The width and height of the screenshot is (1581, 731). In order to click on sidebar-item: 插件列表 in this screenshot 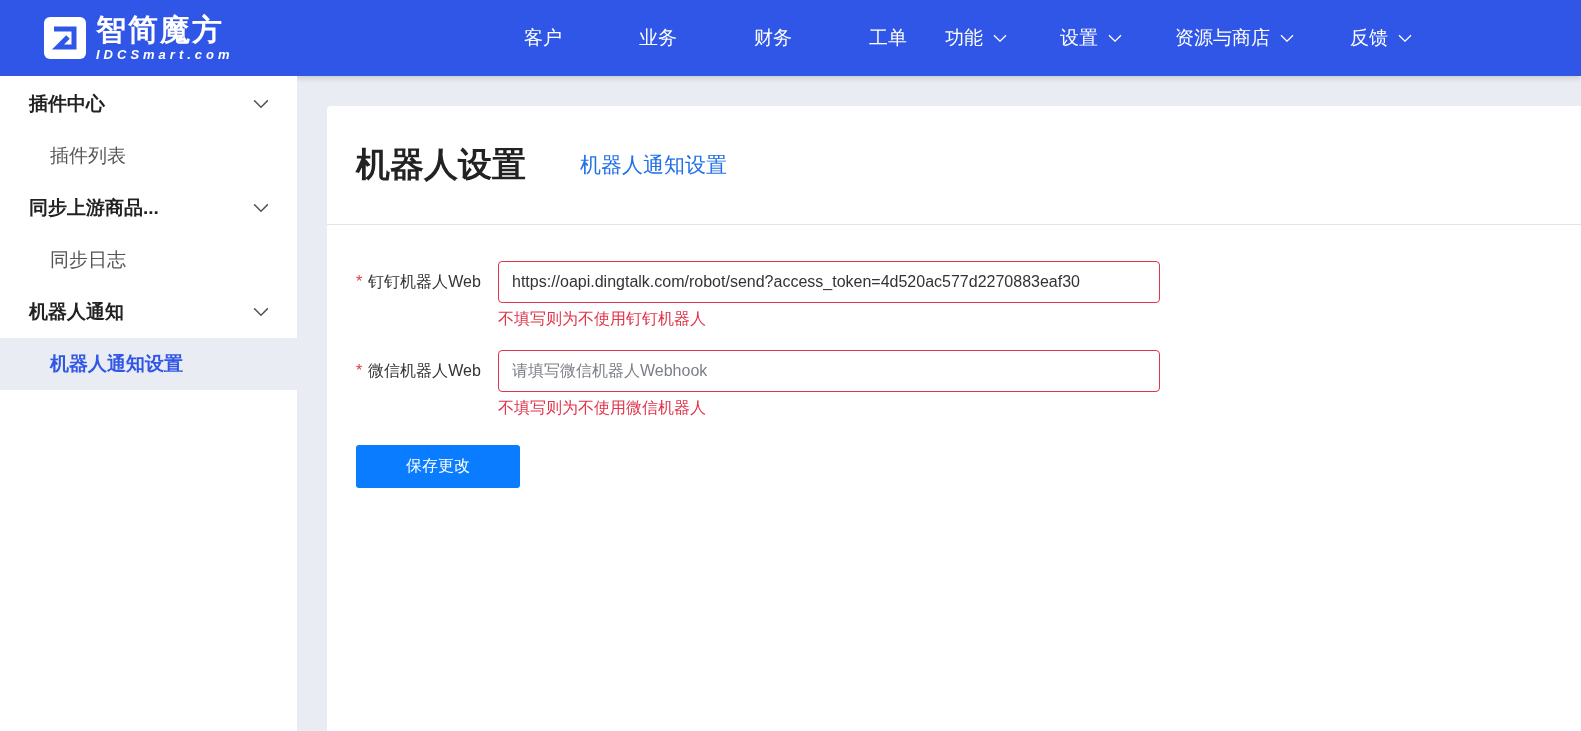, I will do `click(148, 156)`.